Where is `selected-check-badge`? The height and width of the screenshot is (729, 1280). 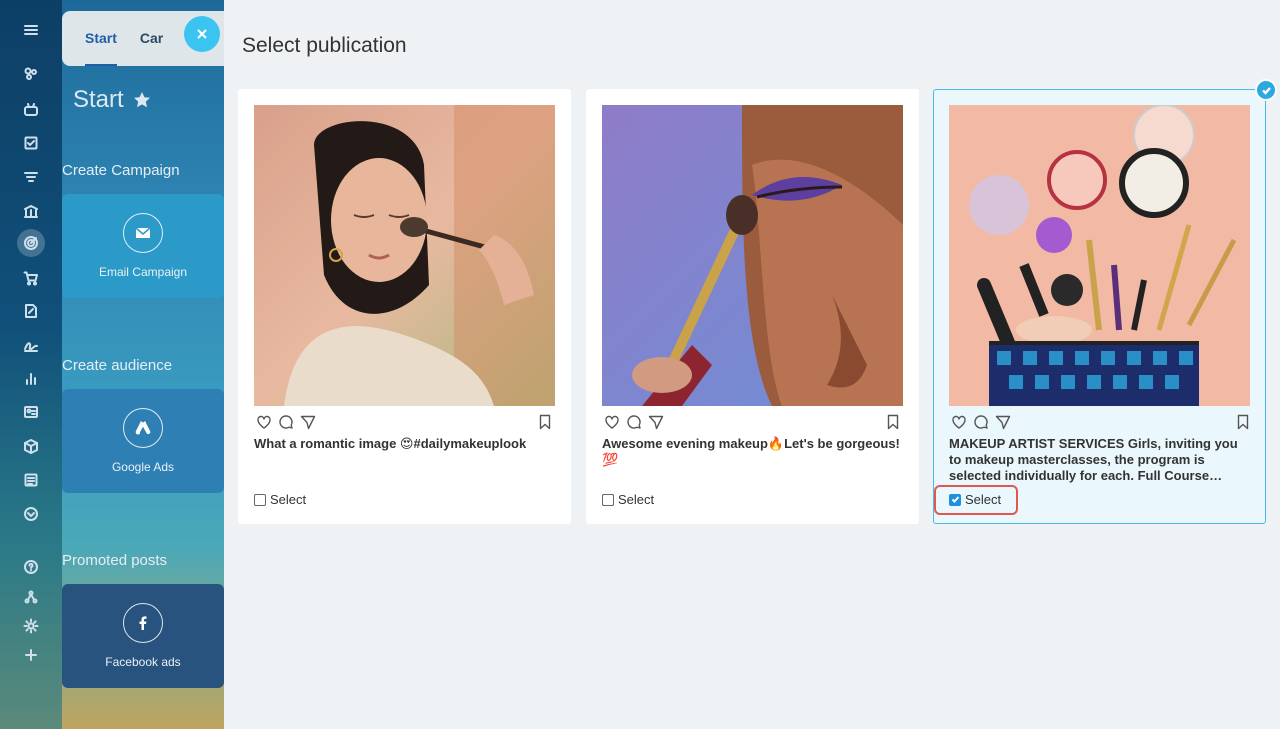
selected-check-badge is located at coordinates (1266, 90).